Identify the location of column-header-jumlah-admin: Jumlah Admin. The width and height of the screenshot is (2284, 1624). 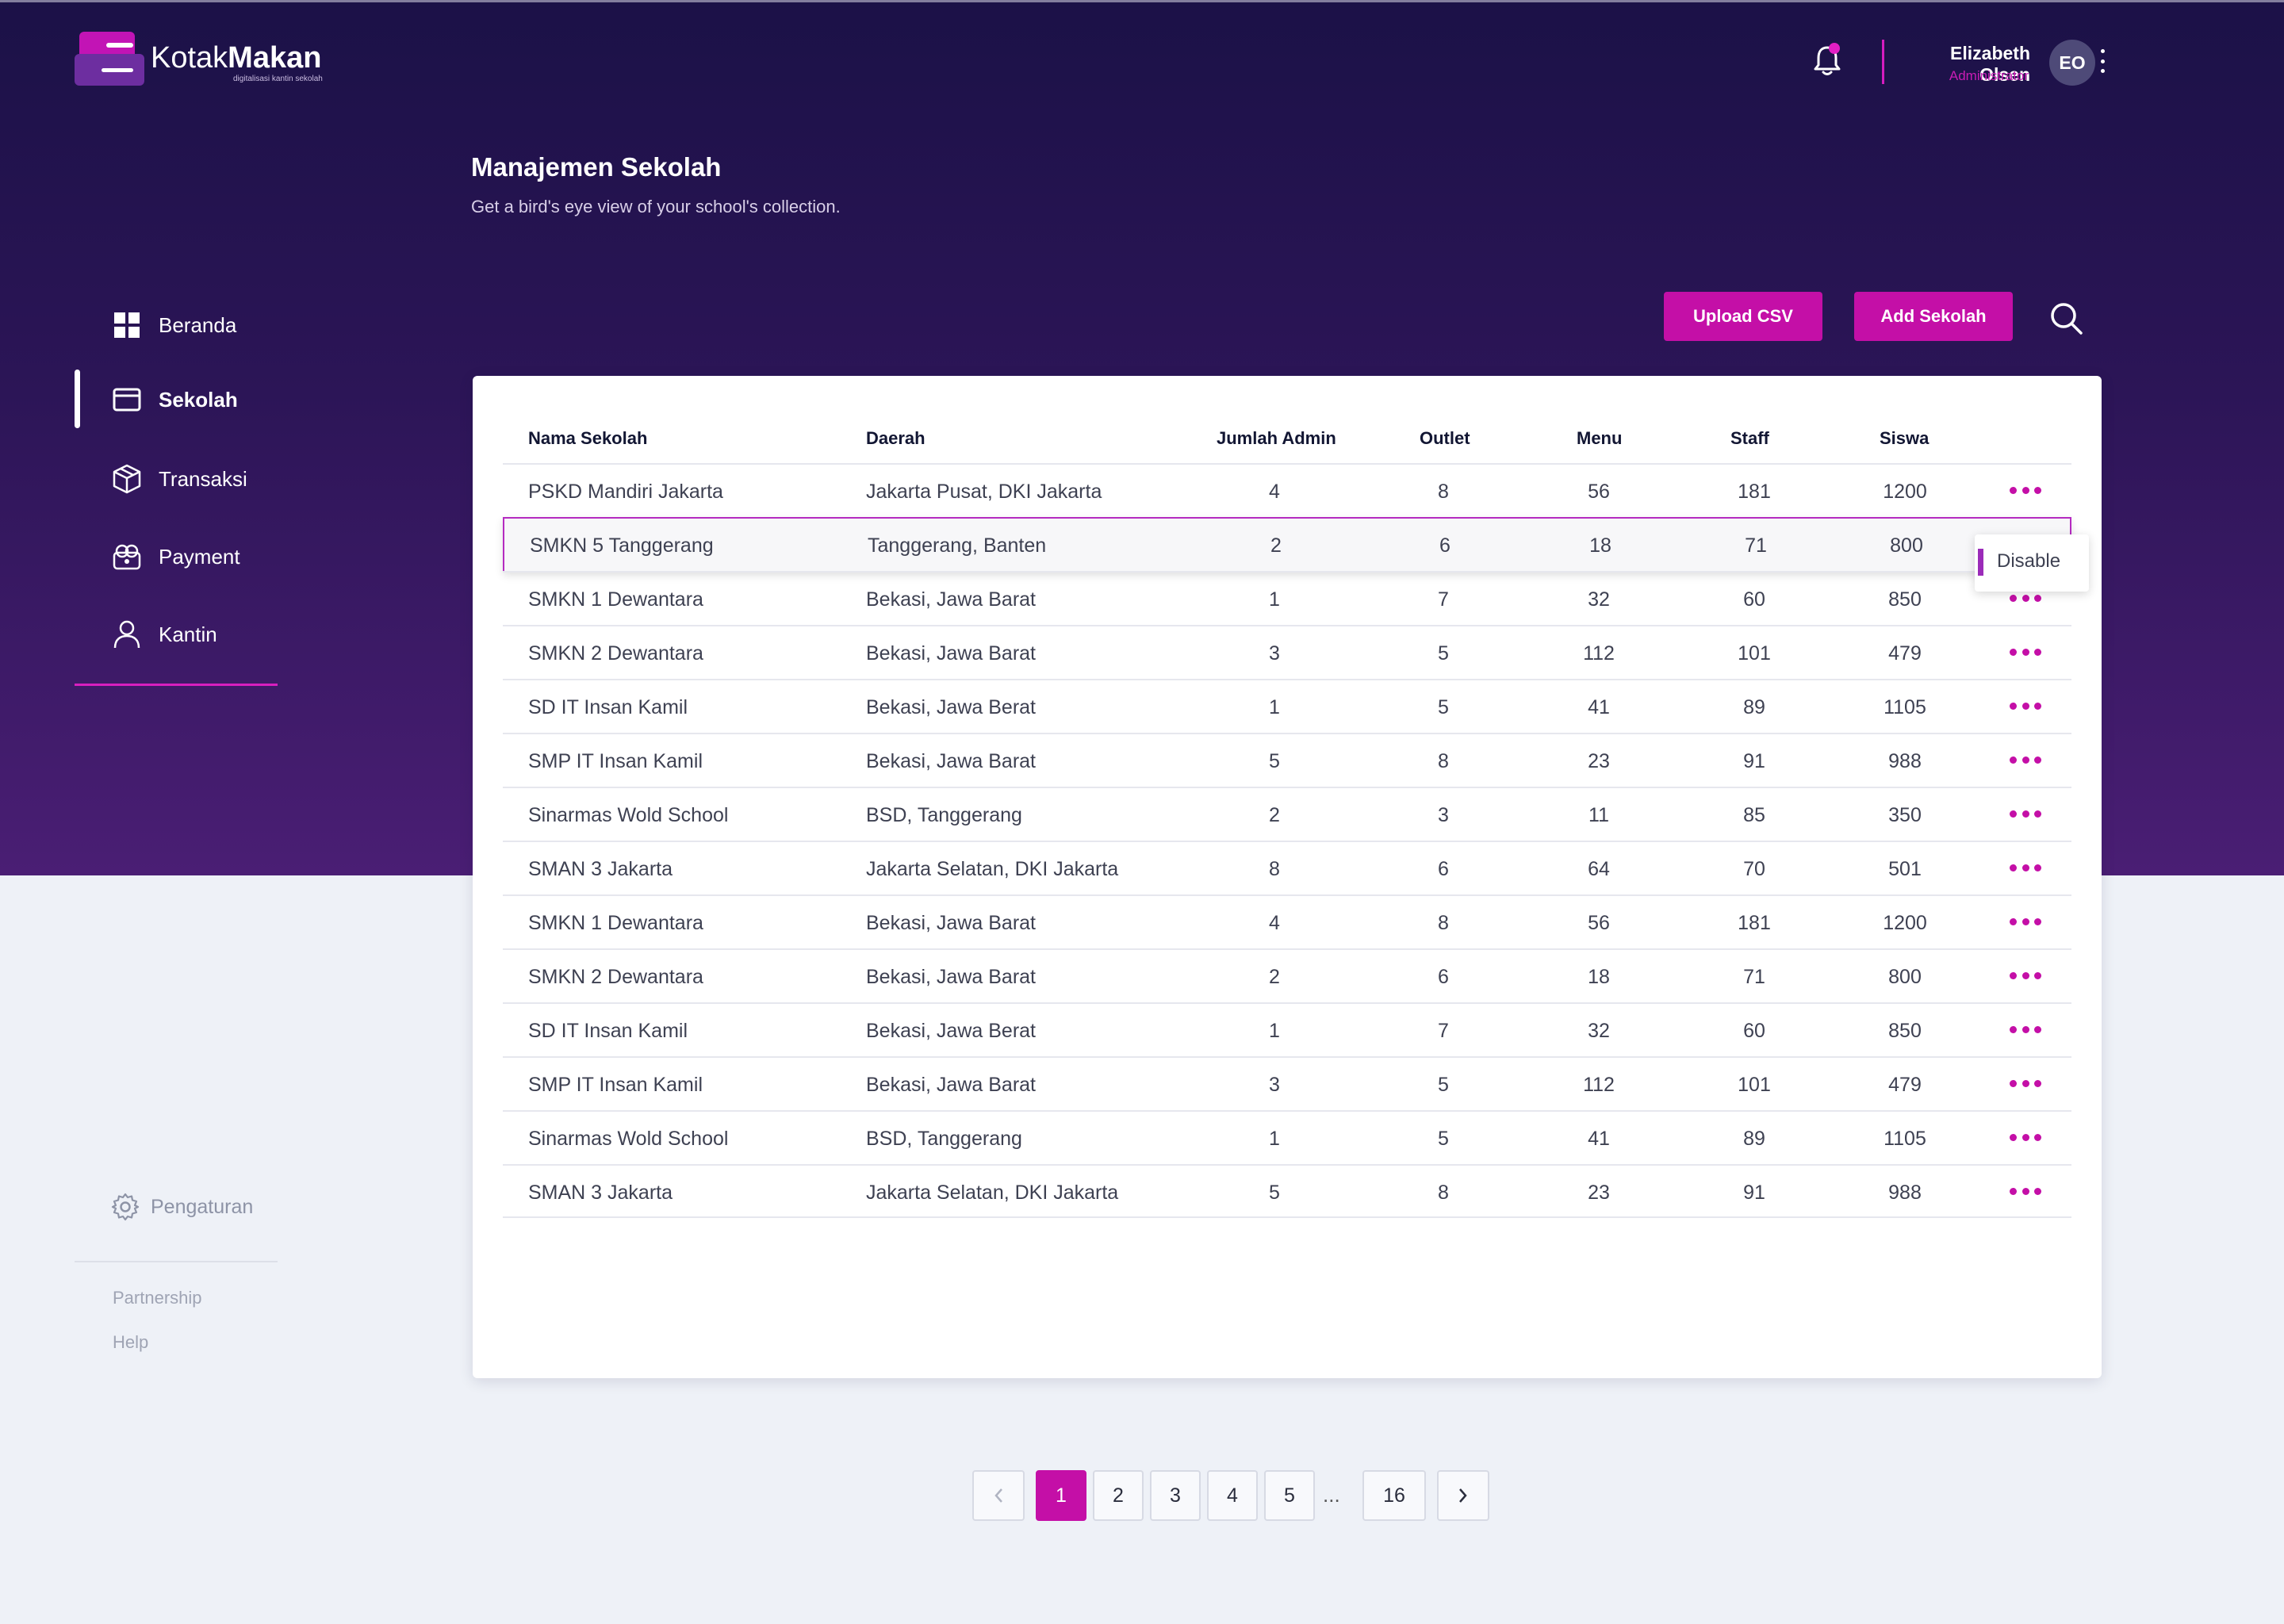
(1276, 438).